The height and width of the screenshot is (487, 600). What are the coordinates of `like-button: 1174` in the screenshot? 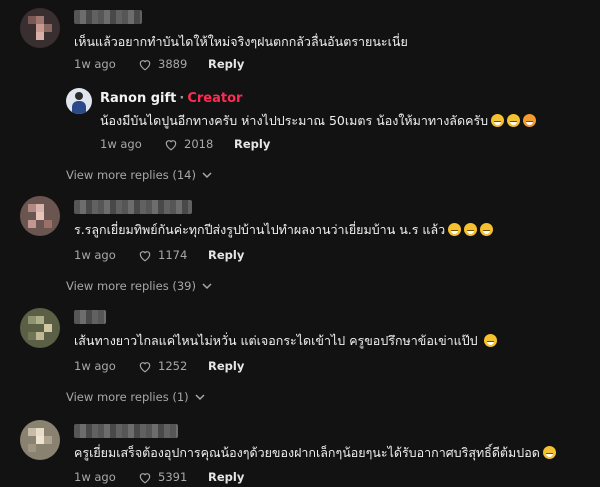 It's located at (173, 255).